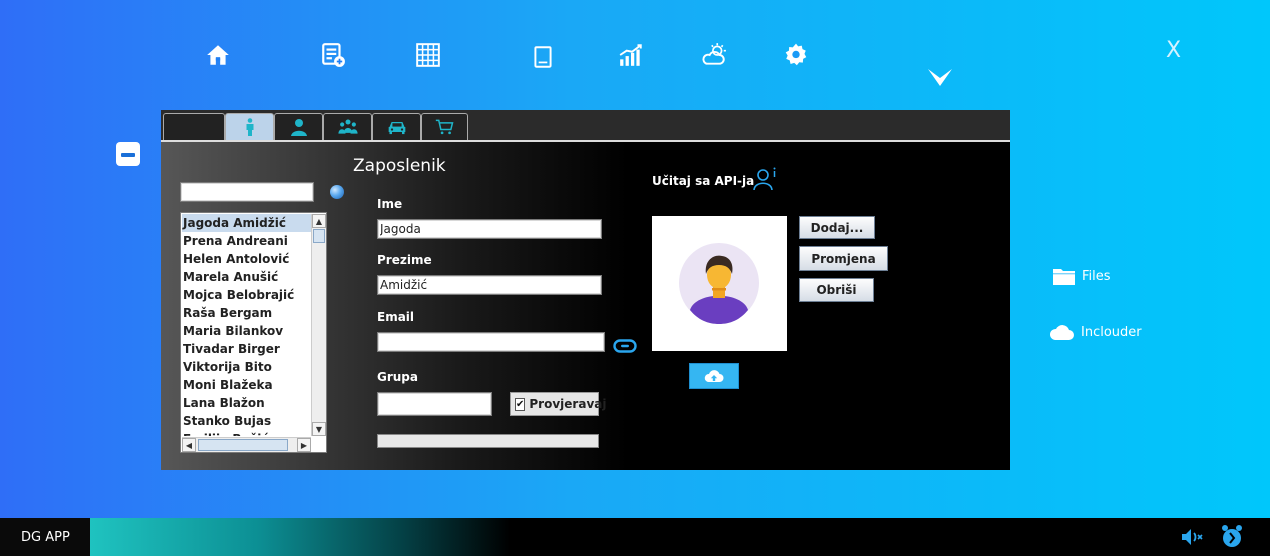 The image size is (1270, 556). Describe the element at coordinates (246, 331) in the screenshot. I see `list-item: Maria Bilankov` at that location.